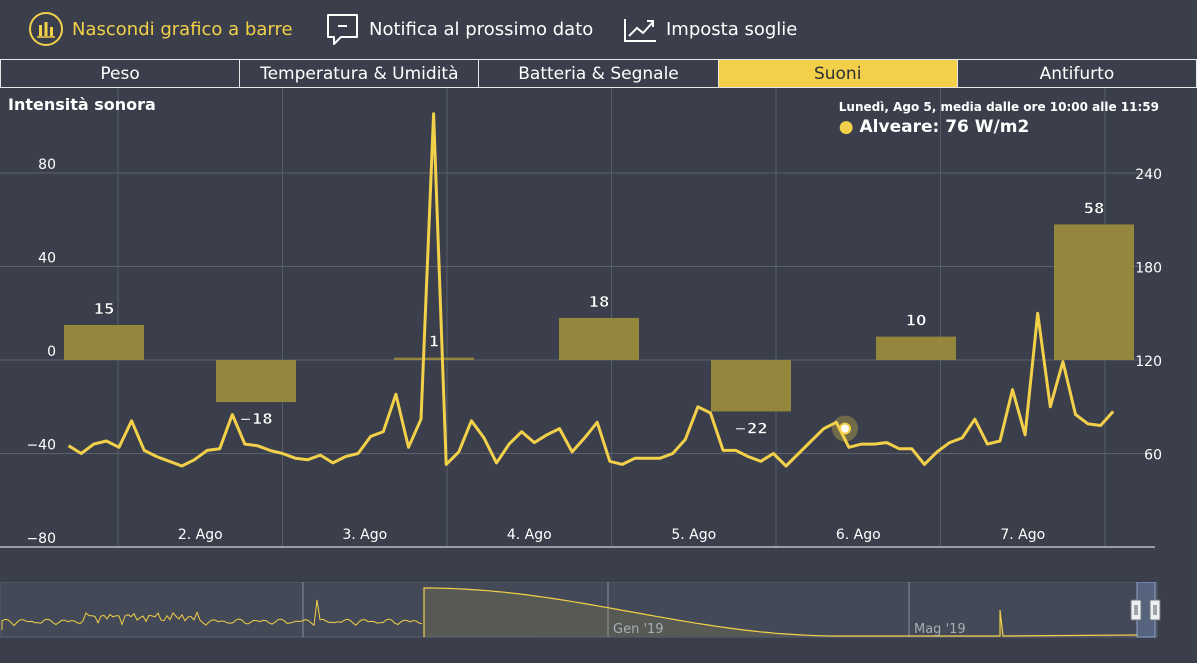 The image size is (1197, 663). Describe the element at coordinates (46, 29) in the screenshot. I see `bar-chart-icon` at that location.